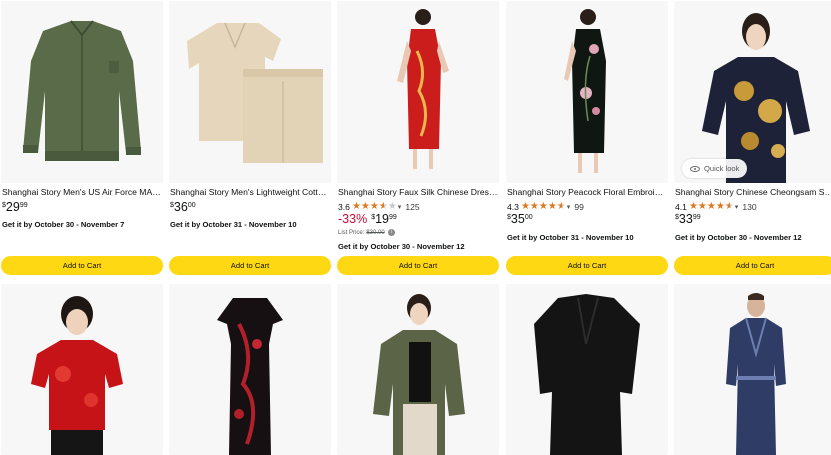  I want to click on black-red-floral-qipao-image, so click(250, 369).